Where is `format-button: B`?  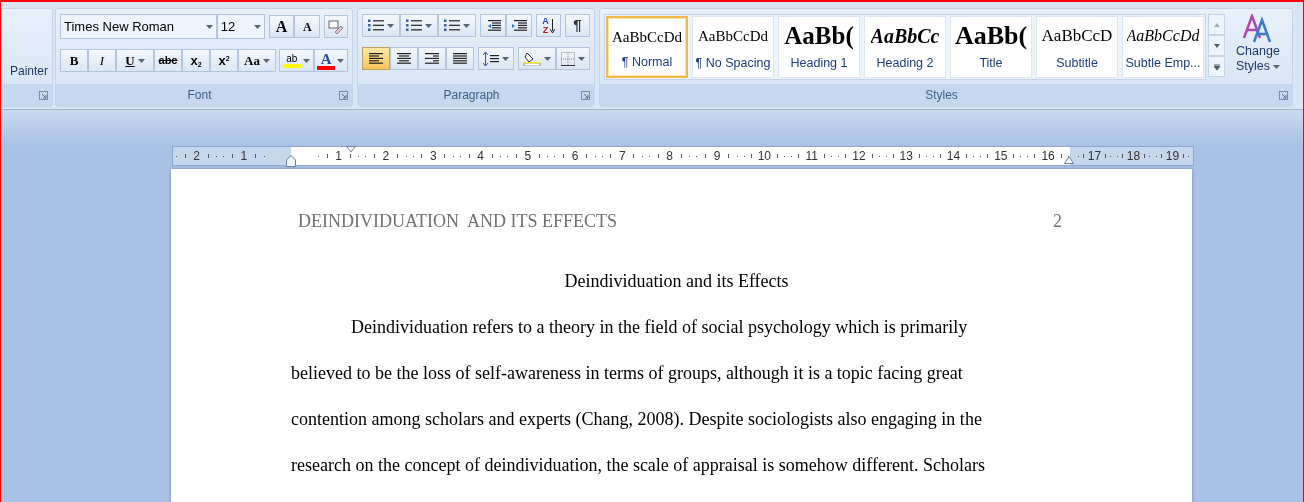
format-button: B is located at coordinates (74, 60).